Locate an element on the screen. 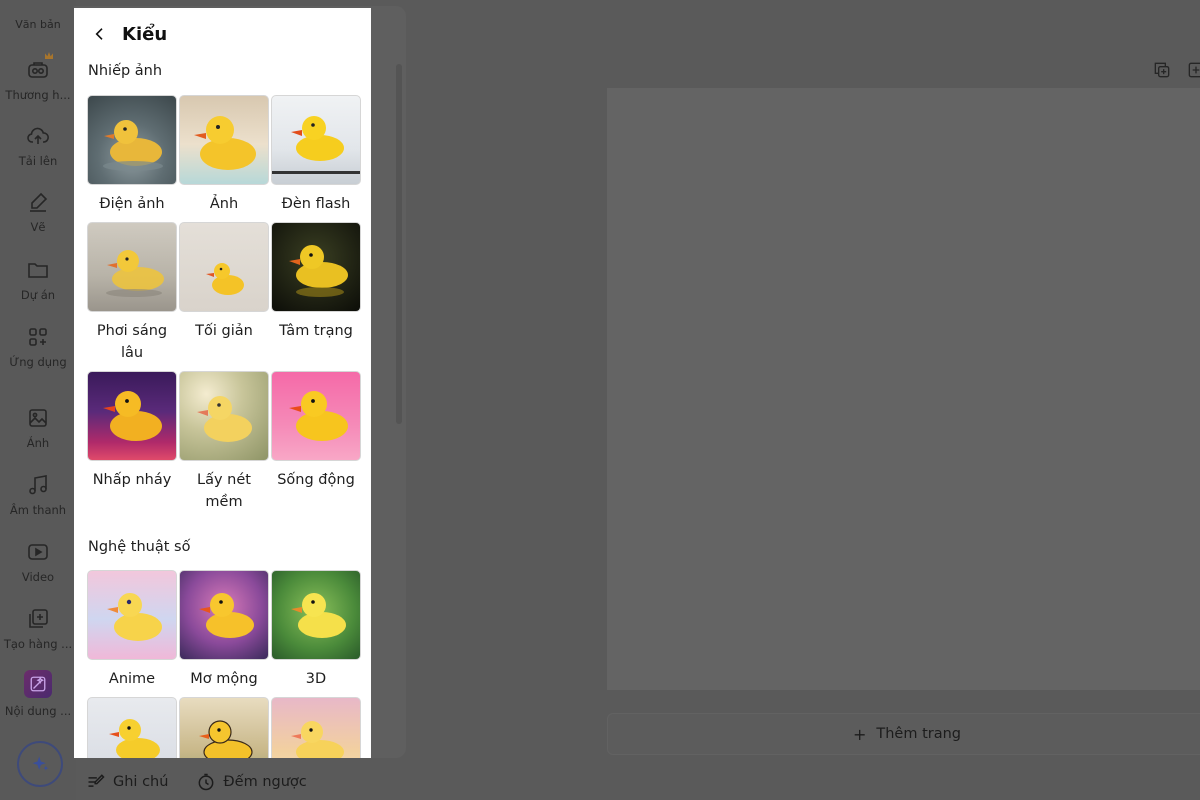 The width and height of the screenshot is (1200, 800). sidebar-item-label: Ứng dụng is located at coordinates (38, 362).